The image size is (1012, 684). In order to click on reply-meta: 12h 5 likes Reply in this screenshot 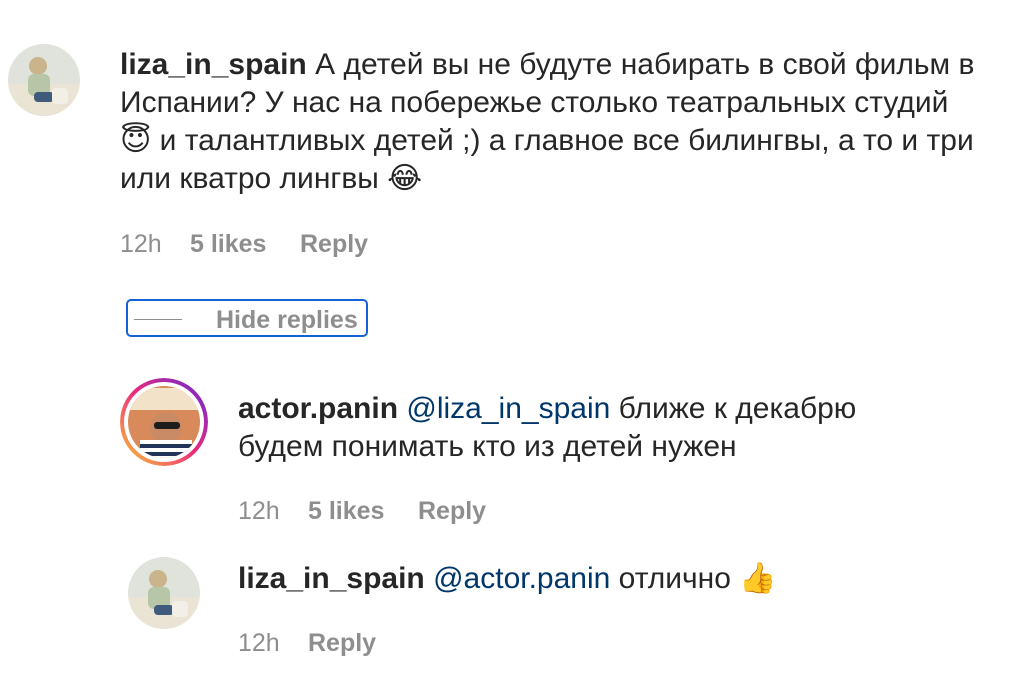, I will do `click(362, 511)`.